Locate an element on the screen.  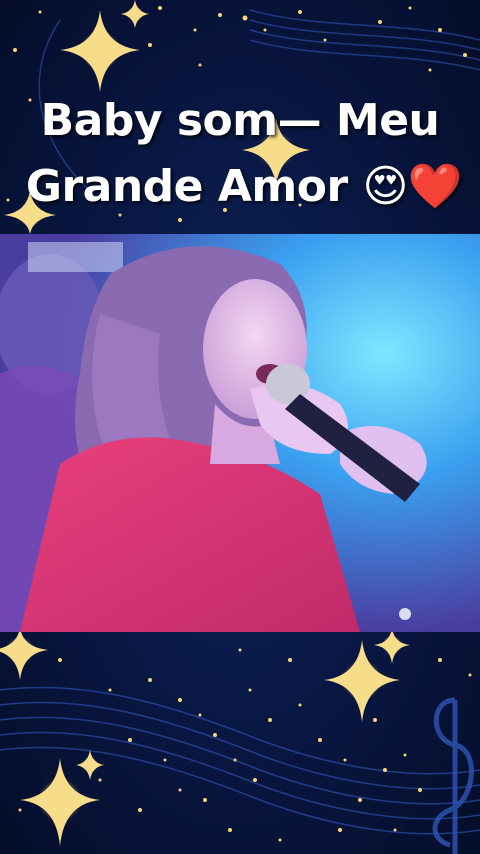
title-line-1: Baby som— Meu is located at coordinates (240, 120).